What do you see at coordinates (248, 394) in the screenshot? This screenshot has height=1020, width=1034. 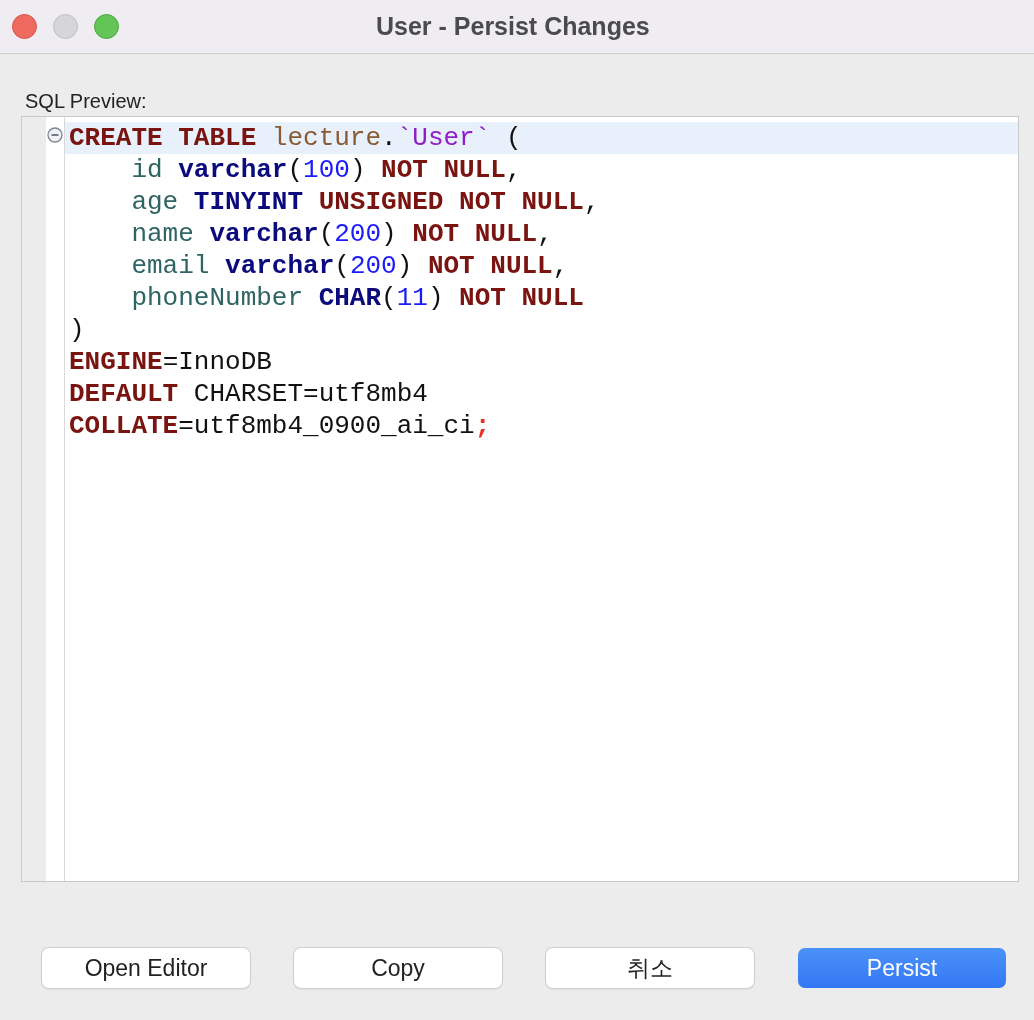 I see `code-line: DEFAULT CHARSET=utf8mb4` at bounding box center [248, 394].